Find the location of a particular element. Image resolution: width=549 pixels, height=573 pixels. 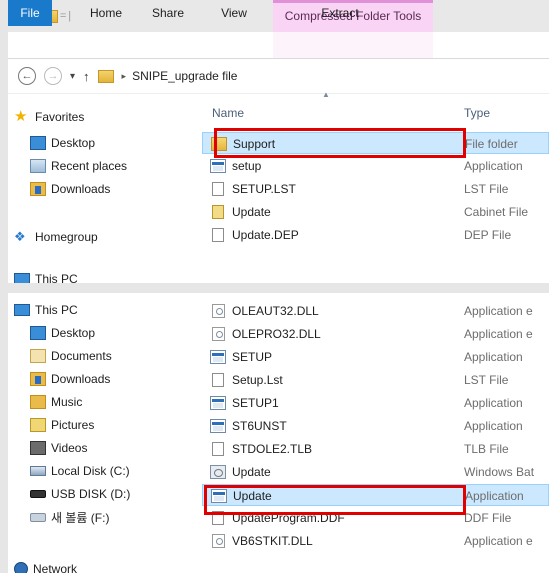

file-type: TLB File is located at coordinates (486, 449).